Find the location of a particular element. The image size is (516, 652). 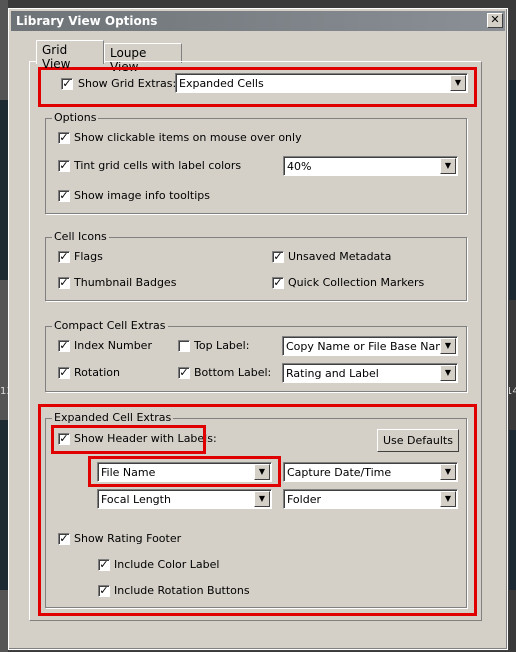

rotation-label: Rotation is located at coordinates (97, 372).